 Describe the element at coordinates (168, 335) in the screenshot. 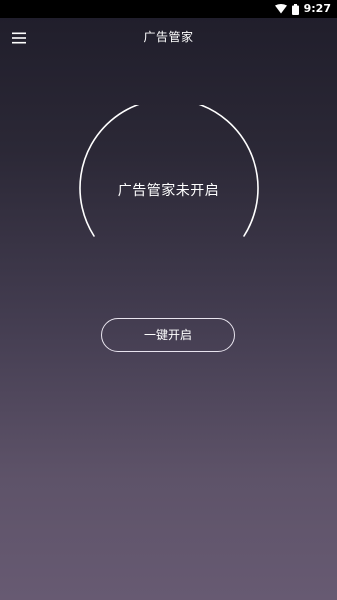

I see `enable-button: 一键开启` at that location.